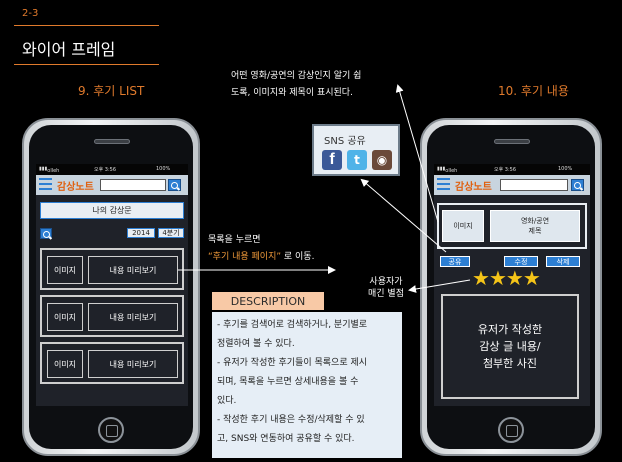 This screenshot has height=462, width=622. I want to click on arrow-share-to-sns, so click(403, 215).